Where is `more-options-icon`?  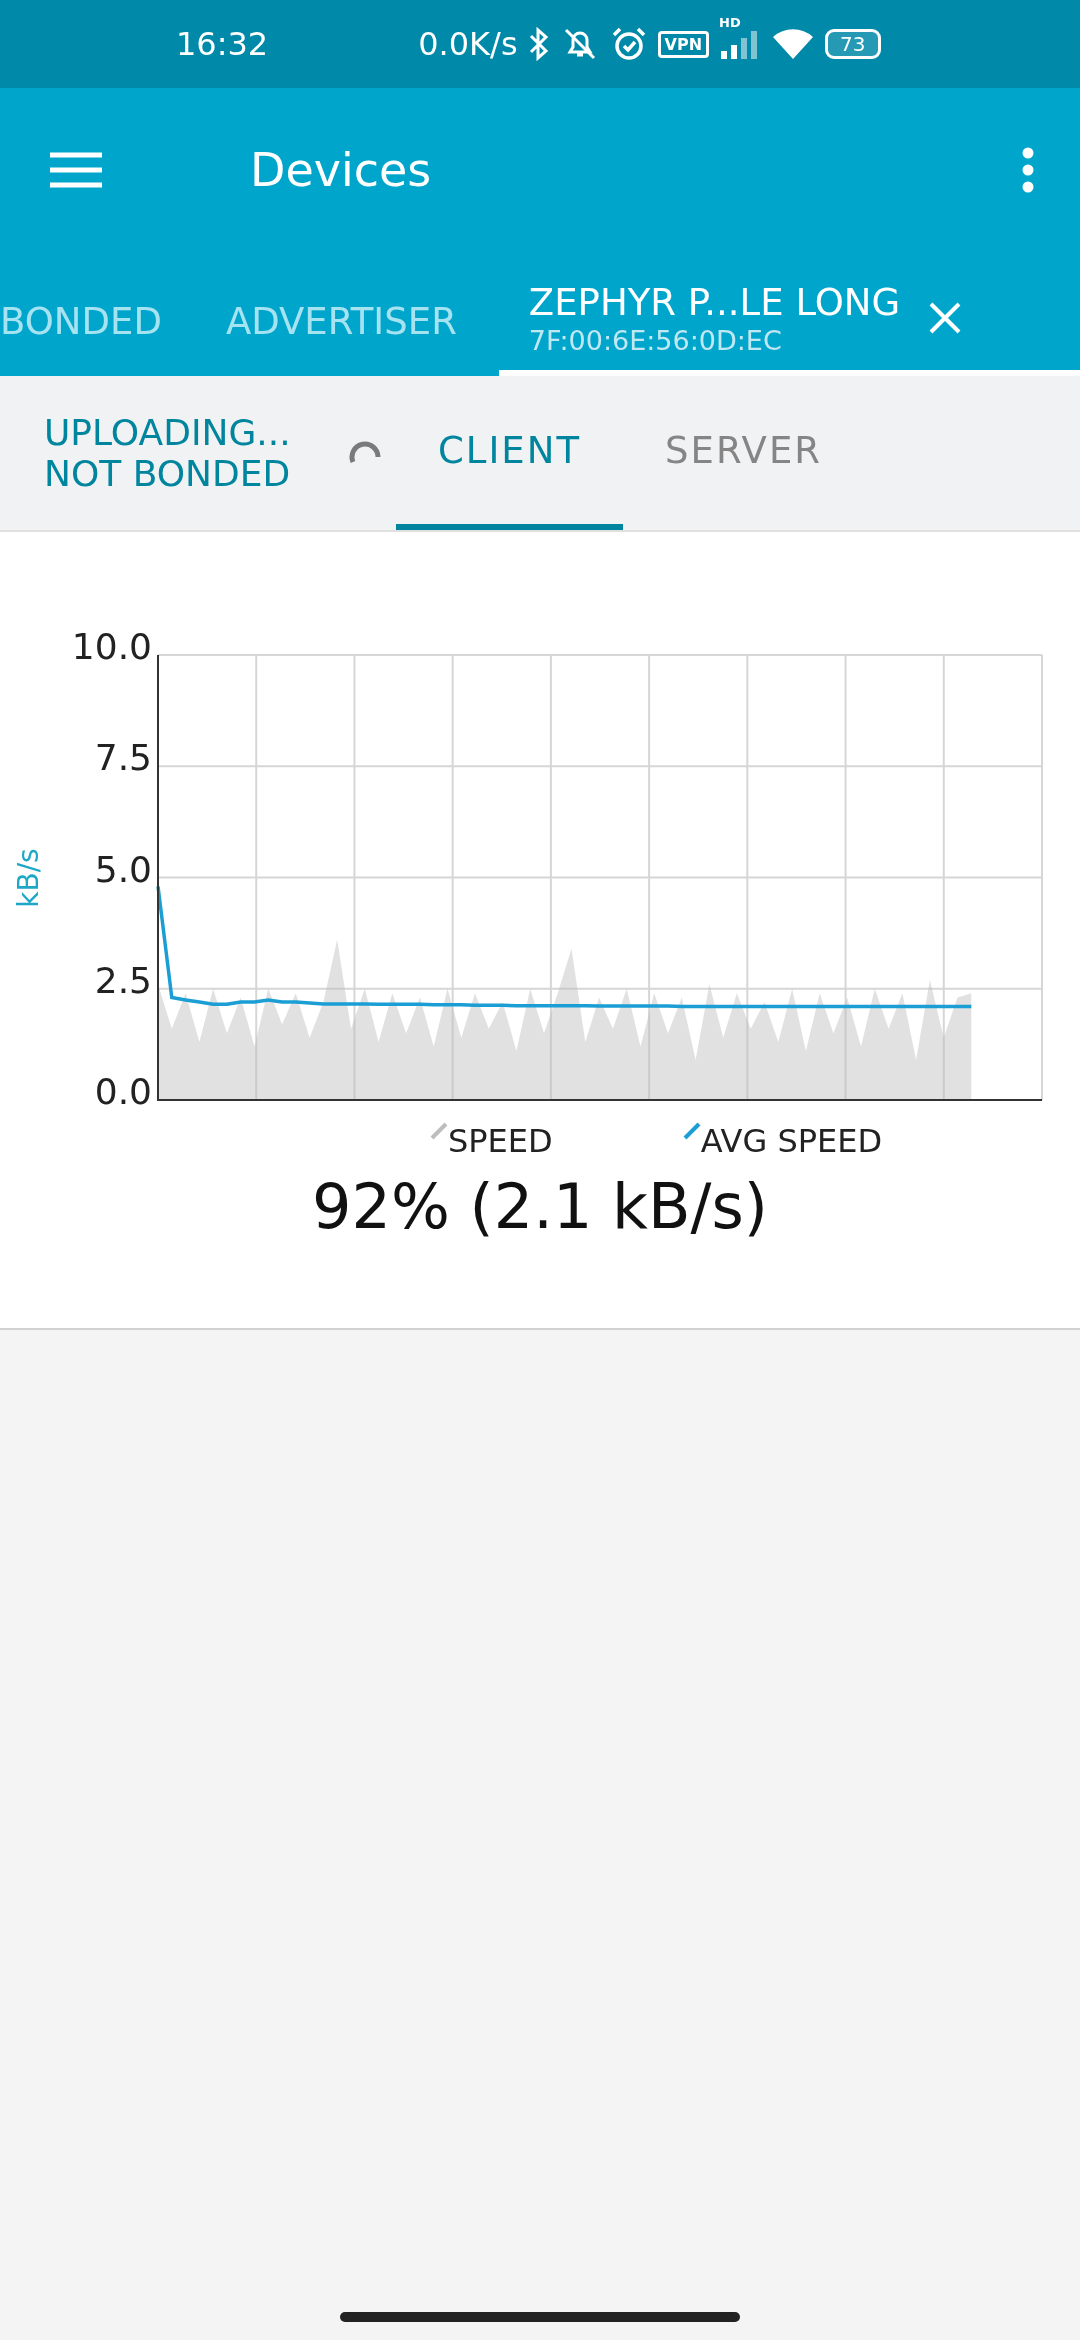
more-options-icon is located at coordinates (1028, 170).